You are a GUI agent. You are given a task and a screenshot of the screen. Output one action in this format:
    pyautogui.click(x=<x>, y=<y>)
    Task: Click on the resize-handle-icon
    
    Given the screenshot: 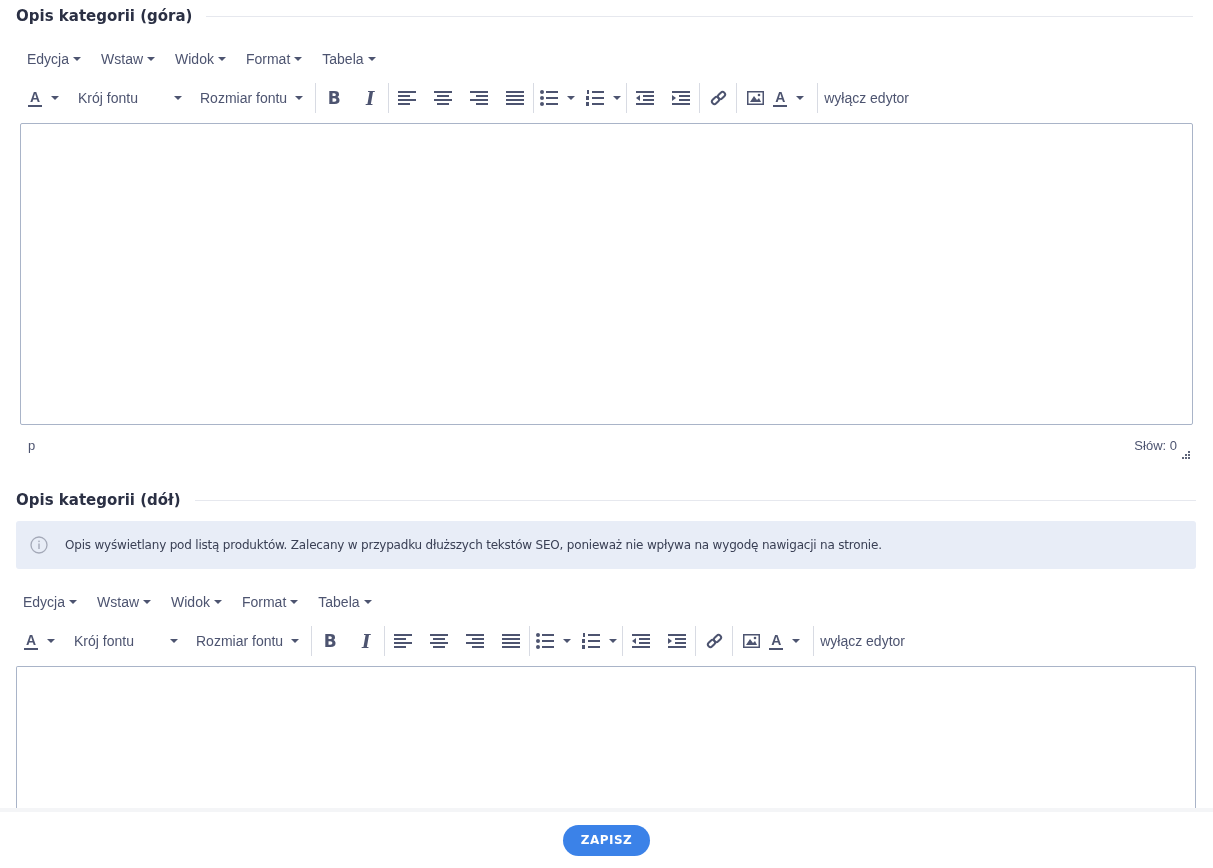 What is the action you would take?
    pyautogui.click(x=1186, y=455)
    